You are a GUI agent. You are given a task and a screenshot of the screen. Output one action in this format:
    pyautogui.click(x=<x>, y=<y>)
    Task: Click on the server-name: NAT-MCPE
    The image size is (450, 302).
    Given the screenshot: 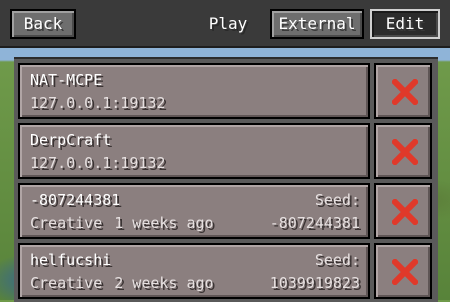 What is the action you would take?
    pyautogui.click(x=66, y=80)
    